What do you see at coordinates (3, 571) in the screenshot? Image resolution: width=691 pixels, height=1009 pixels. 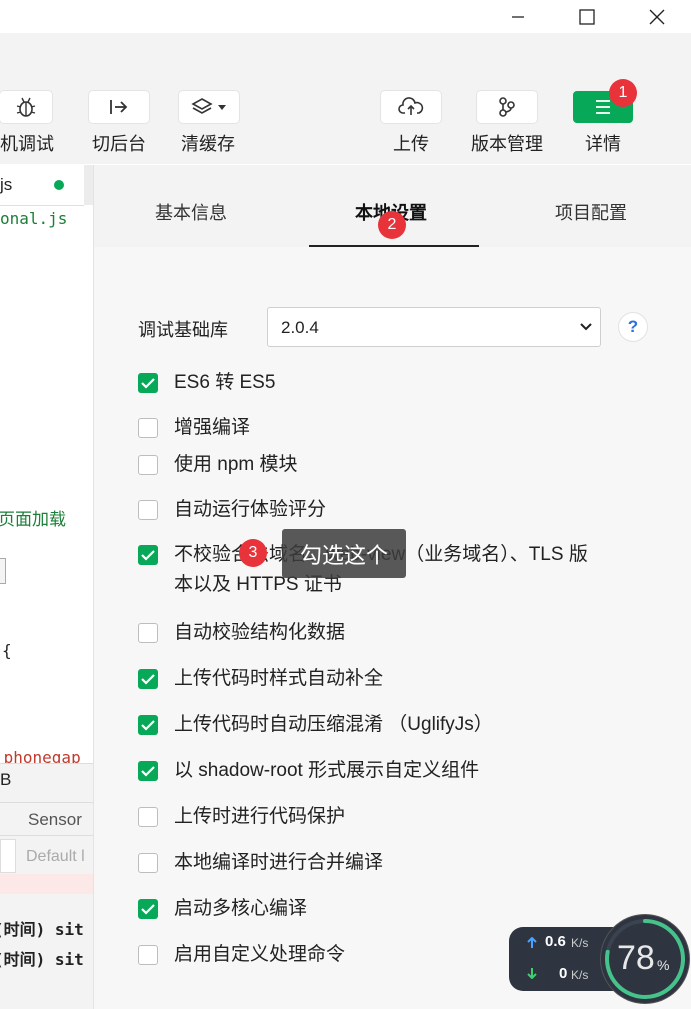 I see `editor-scroll-marker` at bounding box center [3, 571].